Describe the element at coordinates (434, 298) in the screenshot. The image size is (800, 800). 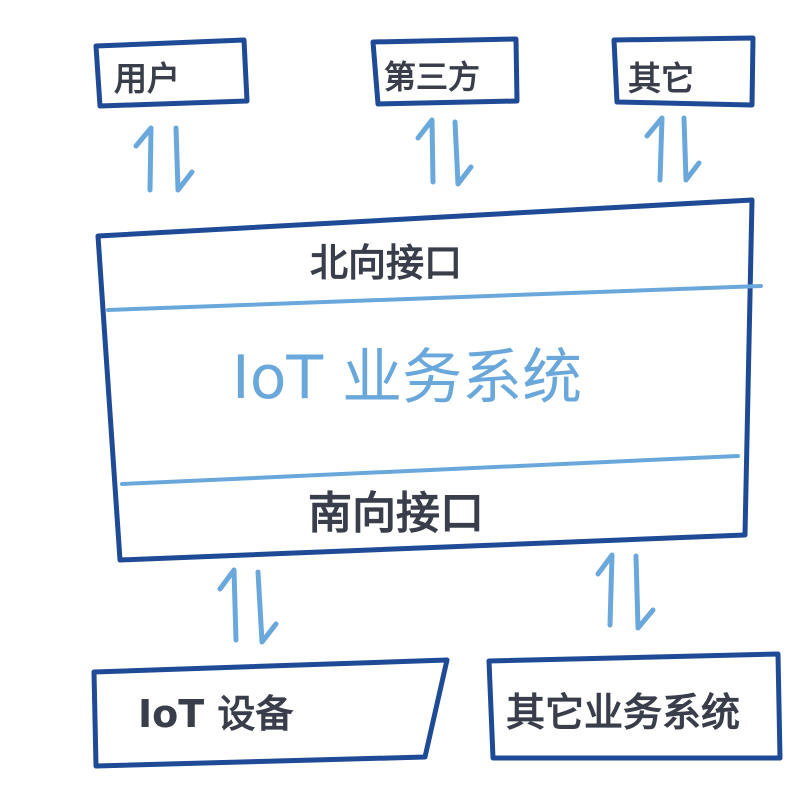
I see `northbound-divider` at that location.